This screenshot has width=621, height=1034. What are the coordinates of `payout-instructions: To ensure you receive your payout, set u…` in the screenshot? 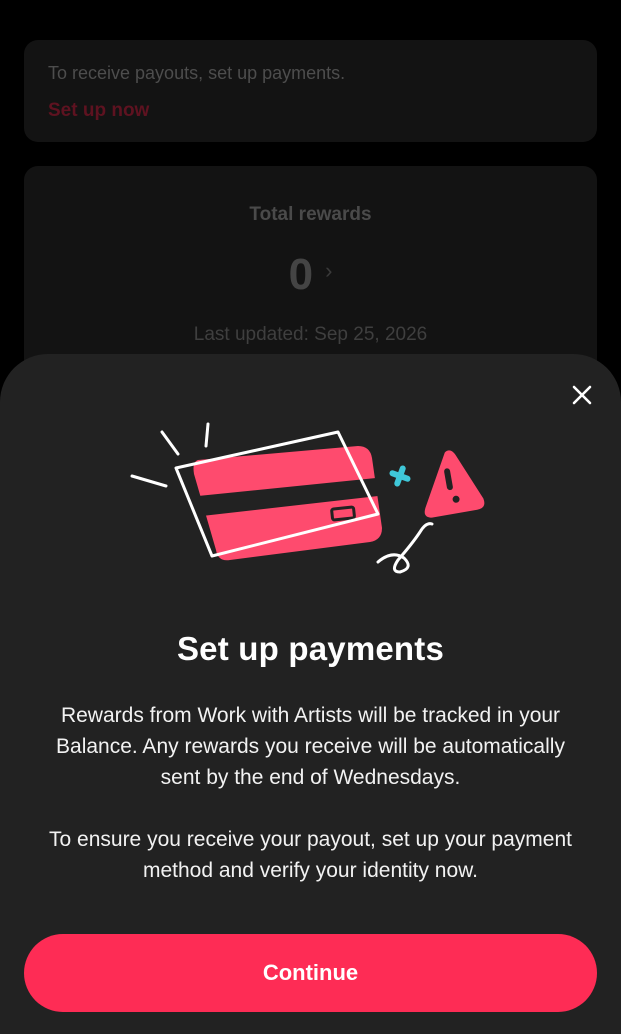 It's located at (310, 855).